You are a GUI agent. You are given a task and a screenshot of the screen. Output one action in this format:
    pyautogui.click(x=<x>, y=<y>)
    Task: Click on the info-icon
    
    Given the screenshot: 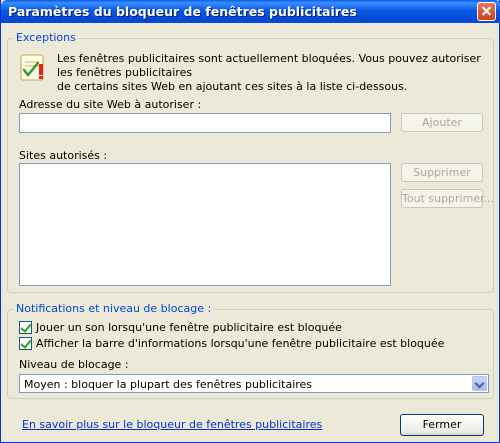 What is the action you would take?
    pyautogui.click(x=32, y=67)
    